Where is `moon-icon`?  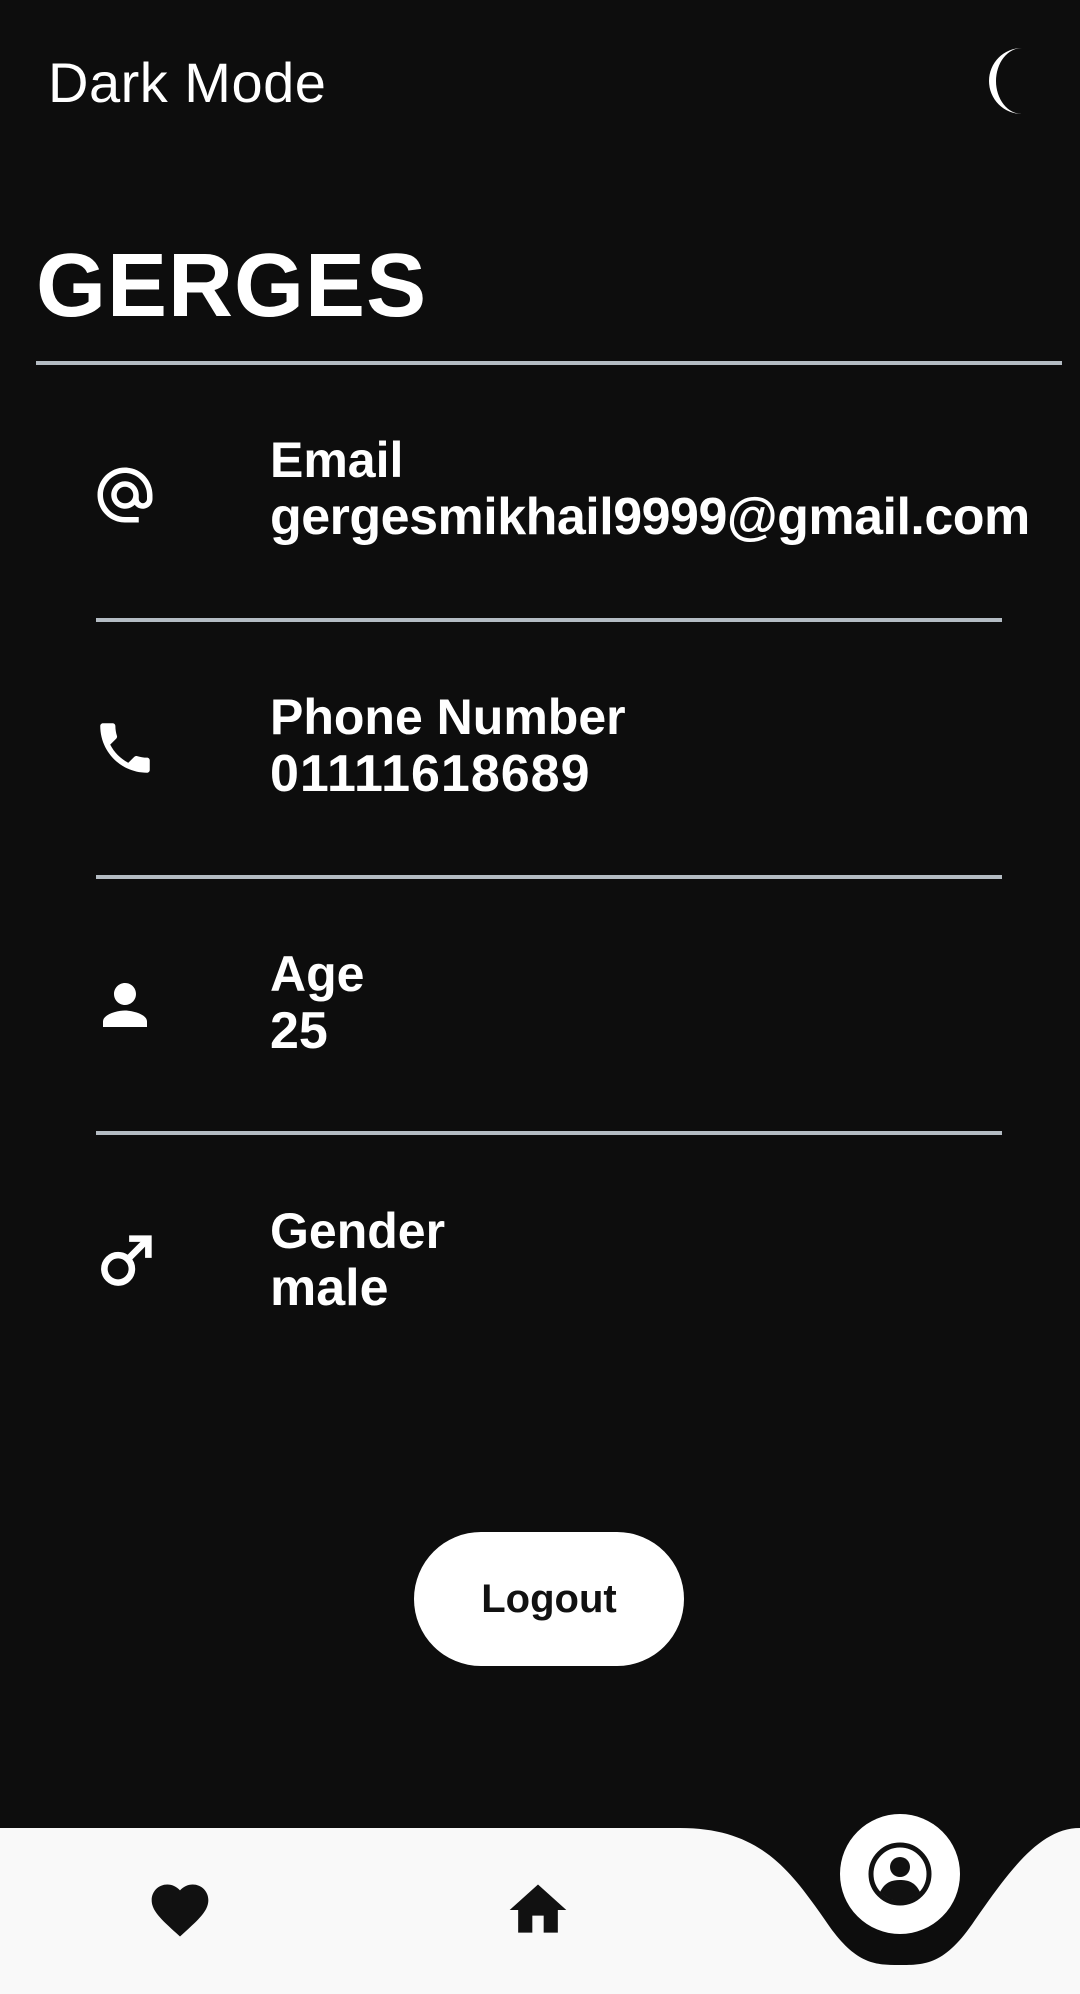
moon-icon is located at coordinates (1005, 81).